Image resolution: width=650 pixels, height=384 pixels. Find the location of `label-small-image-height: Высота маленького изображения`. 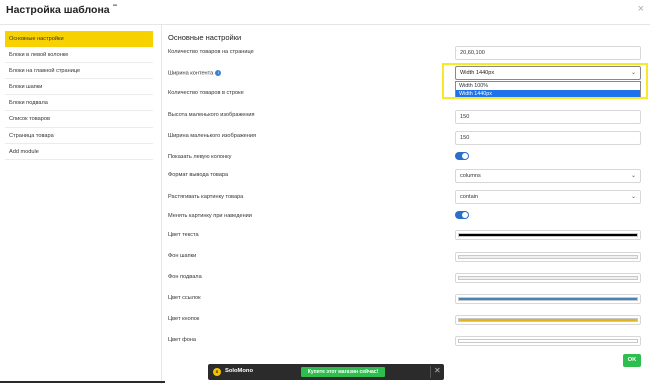

label-small-image-height: Высота маленького изображения is located at coordinates (211, 115).